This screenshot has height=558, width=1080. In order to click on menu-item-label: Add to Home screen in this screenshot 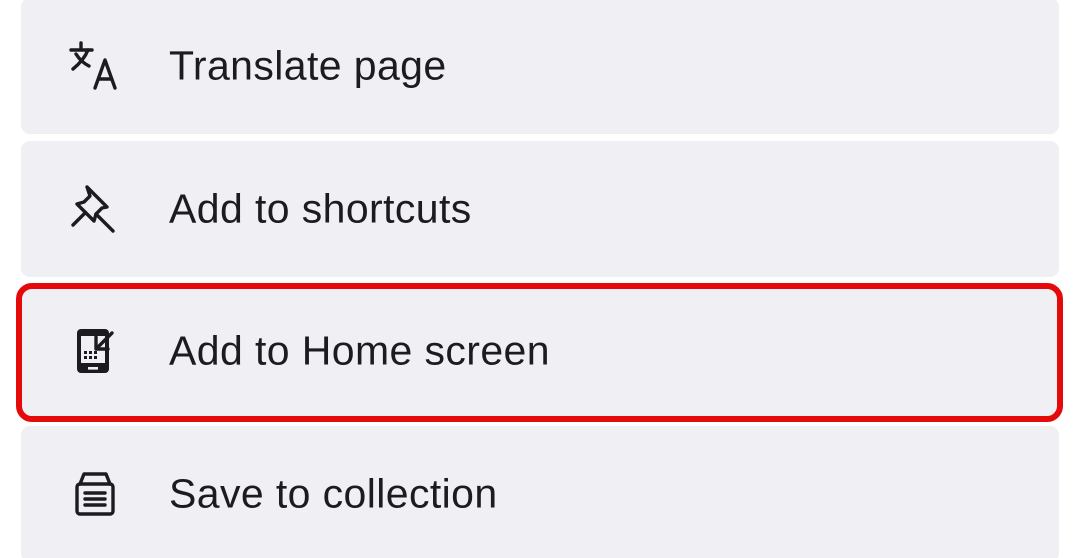, I will do `click(359, 350)`.